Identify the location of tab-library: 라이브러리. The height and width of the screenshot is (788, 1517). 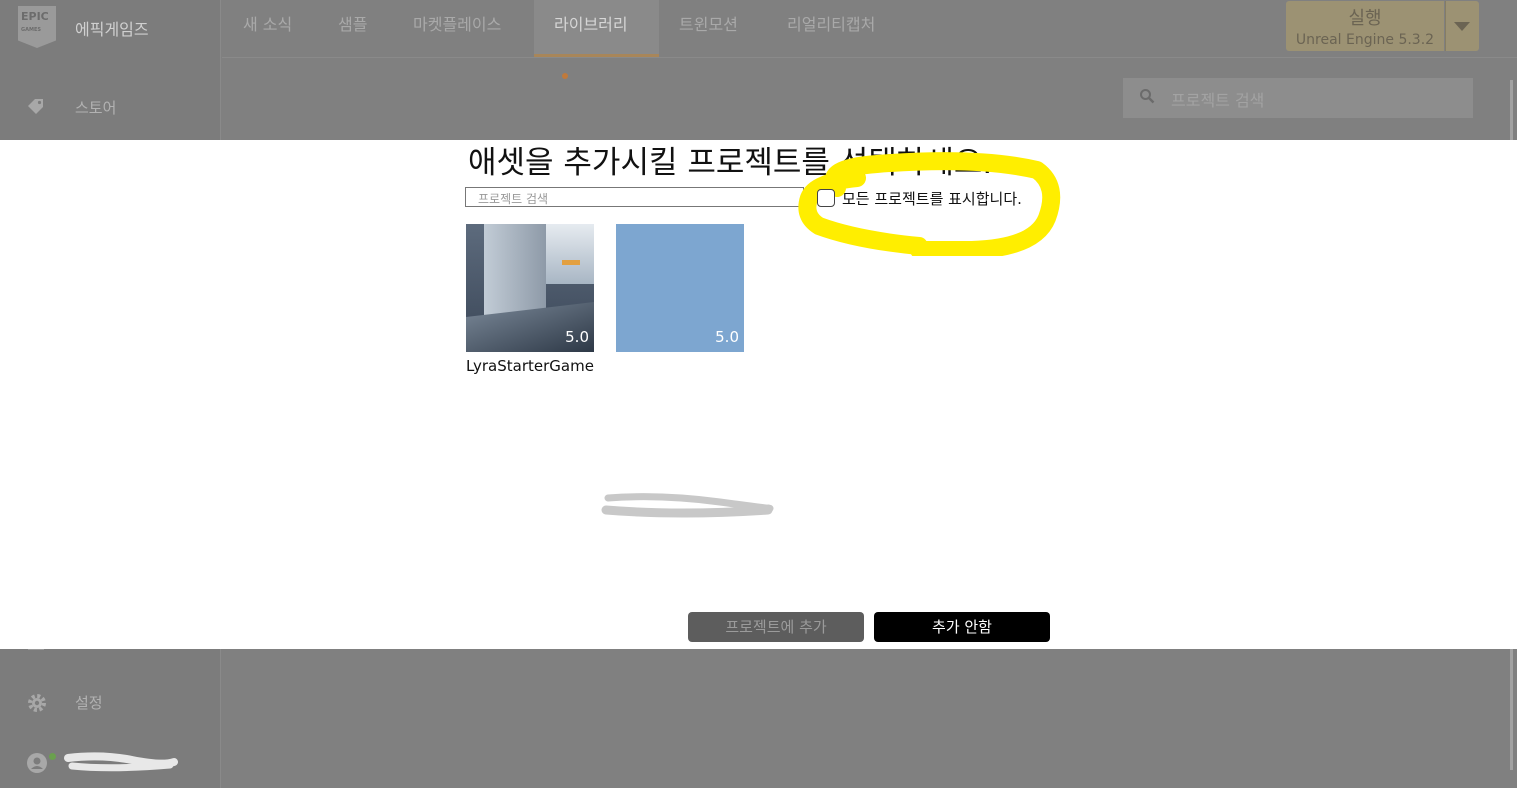
(596, 39).